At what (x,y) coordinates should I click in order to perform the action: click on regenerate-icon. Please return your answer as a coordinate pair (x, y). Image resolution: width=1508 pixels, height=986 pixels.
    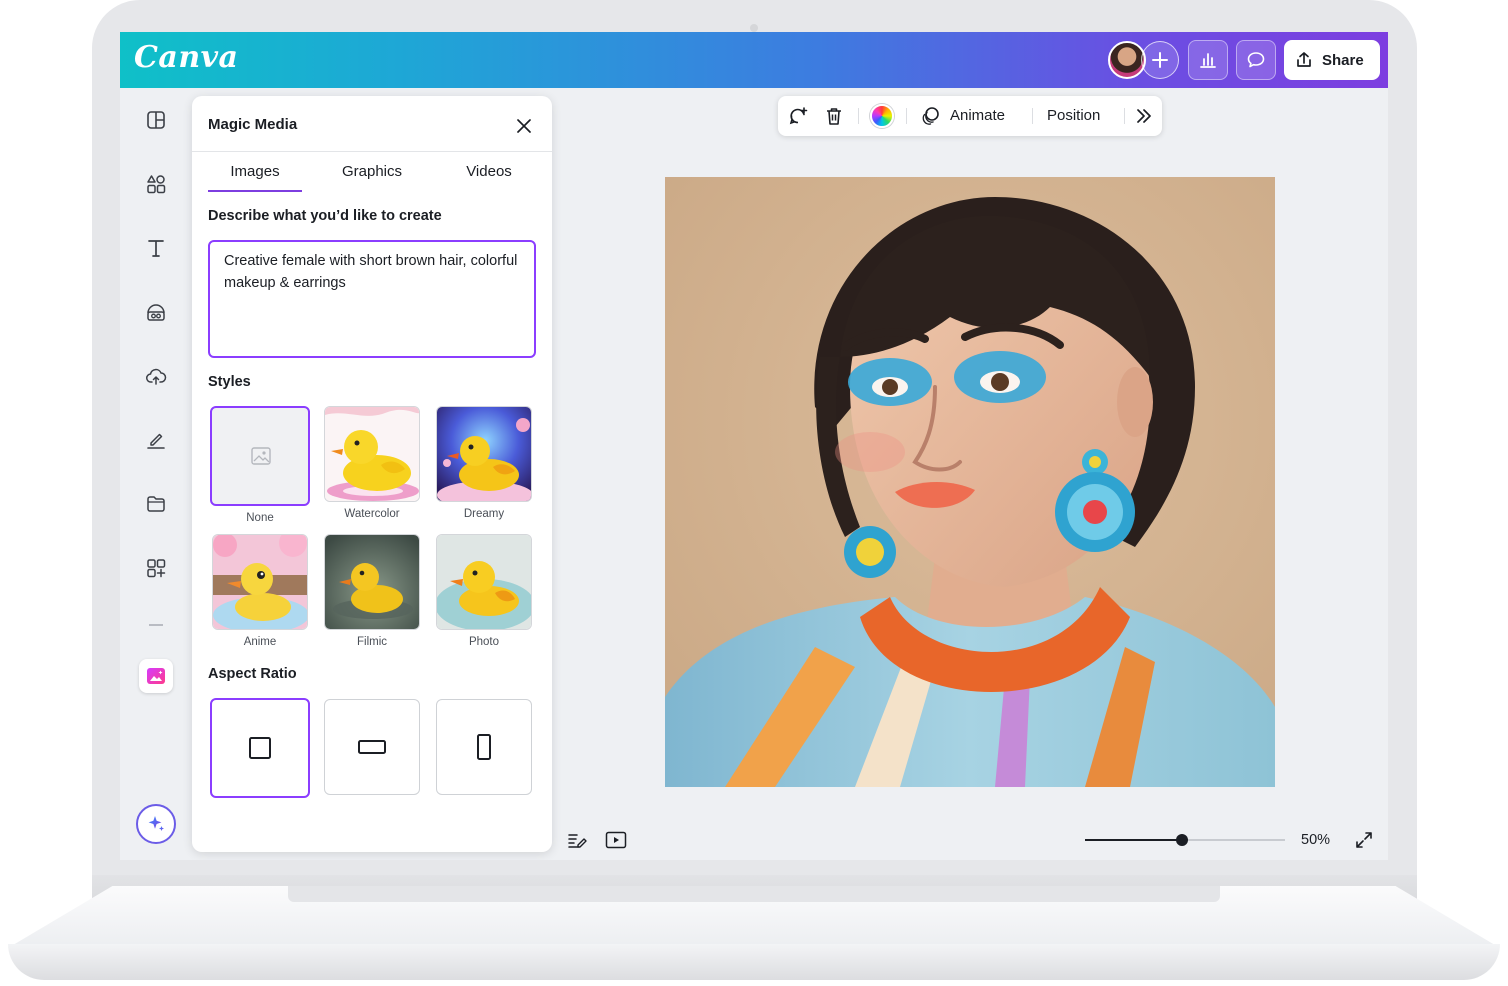
    Looking at the image, I should click on (798, 116).